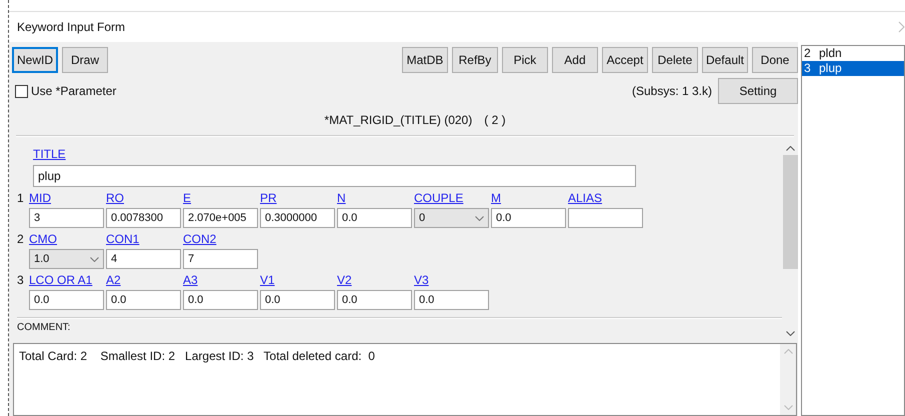 This screenshot has height=416, width=905. I want to click on toolbar-button: Accept, so click(625, 60).